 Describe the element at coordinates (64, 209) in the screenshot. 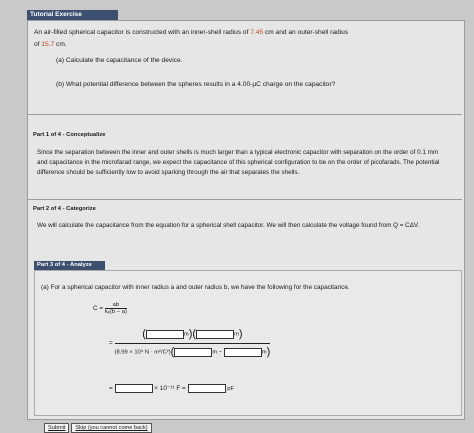

I see `part-2-title: Part 2 of 4 - Categorize` at that location.